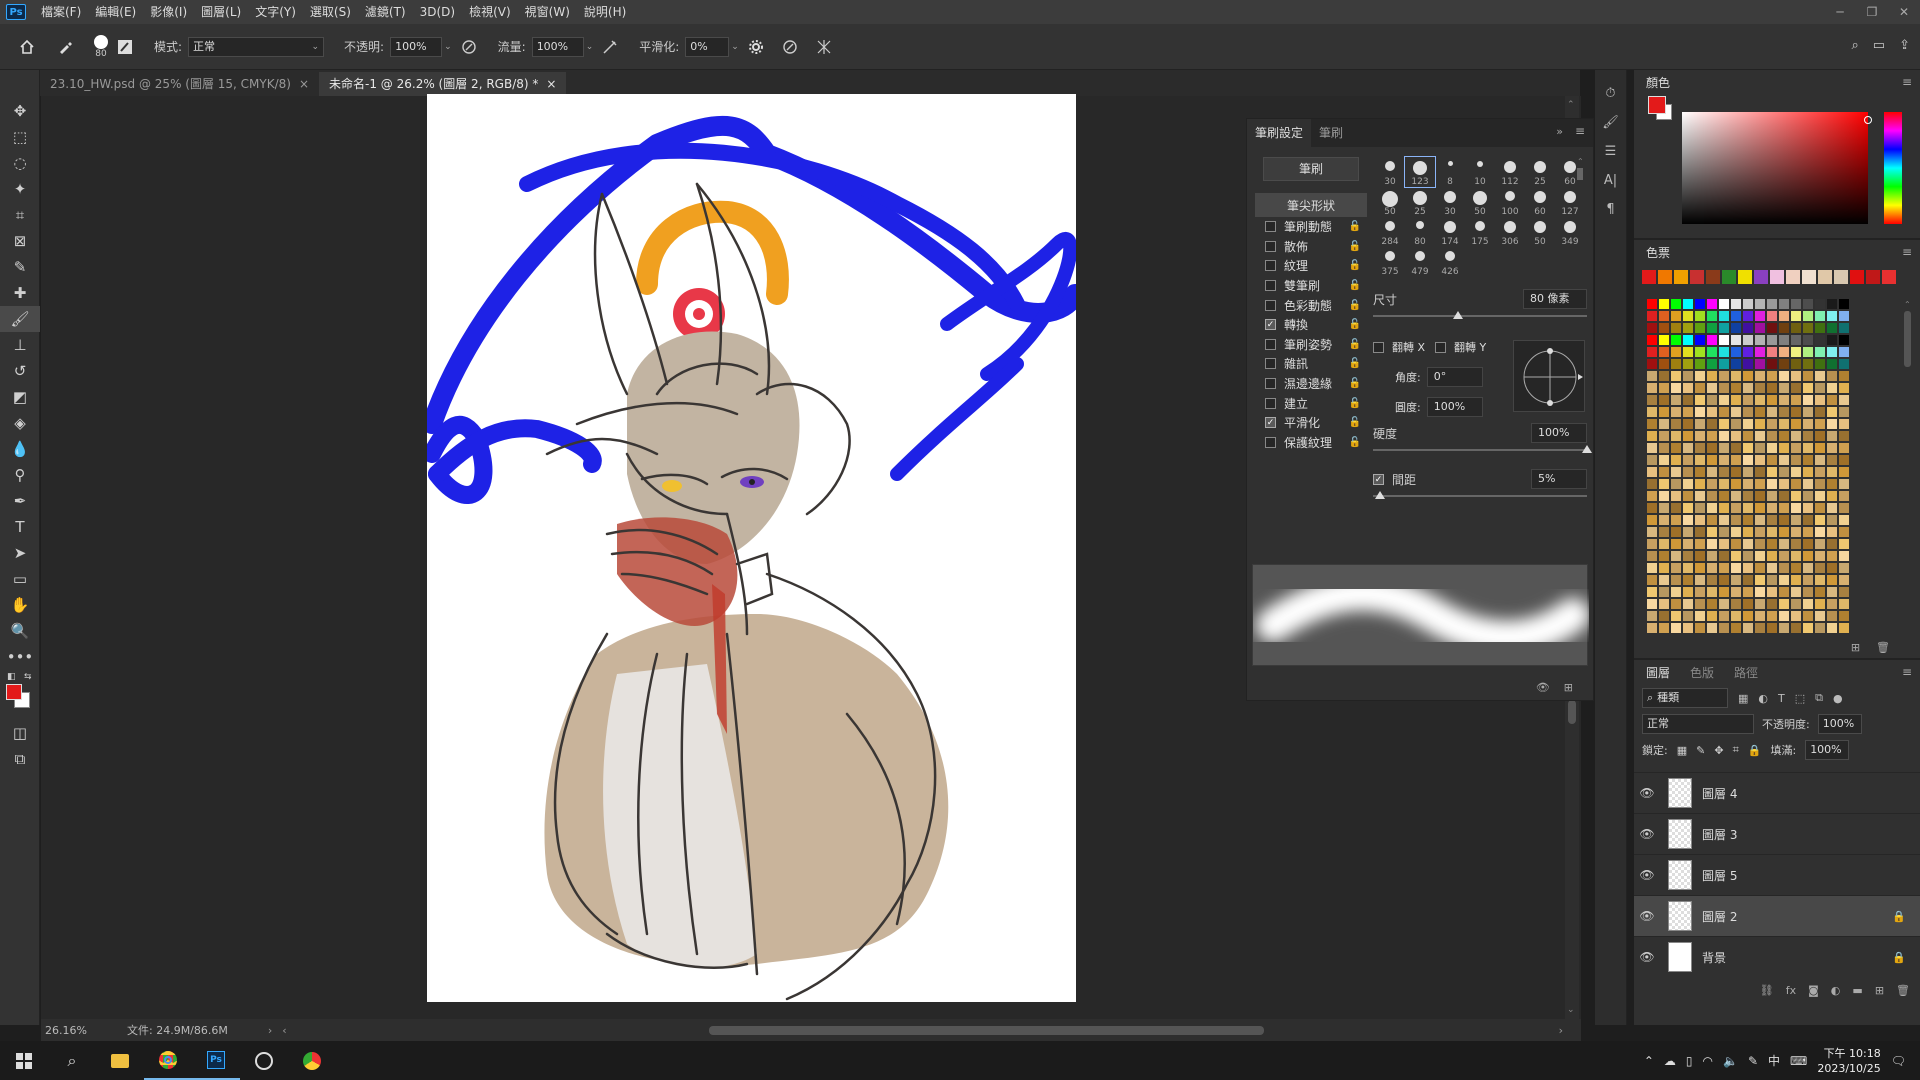  Describe the element at coordinates (1777, 956) in the screenshot. I see `layer-row: 👁 背景 🔒` at that location.